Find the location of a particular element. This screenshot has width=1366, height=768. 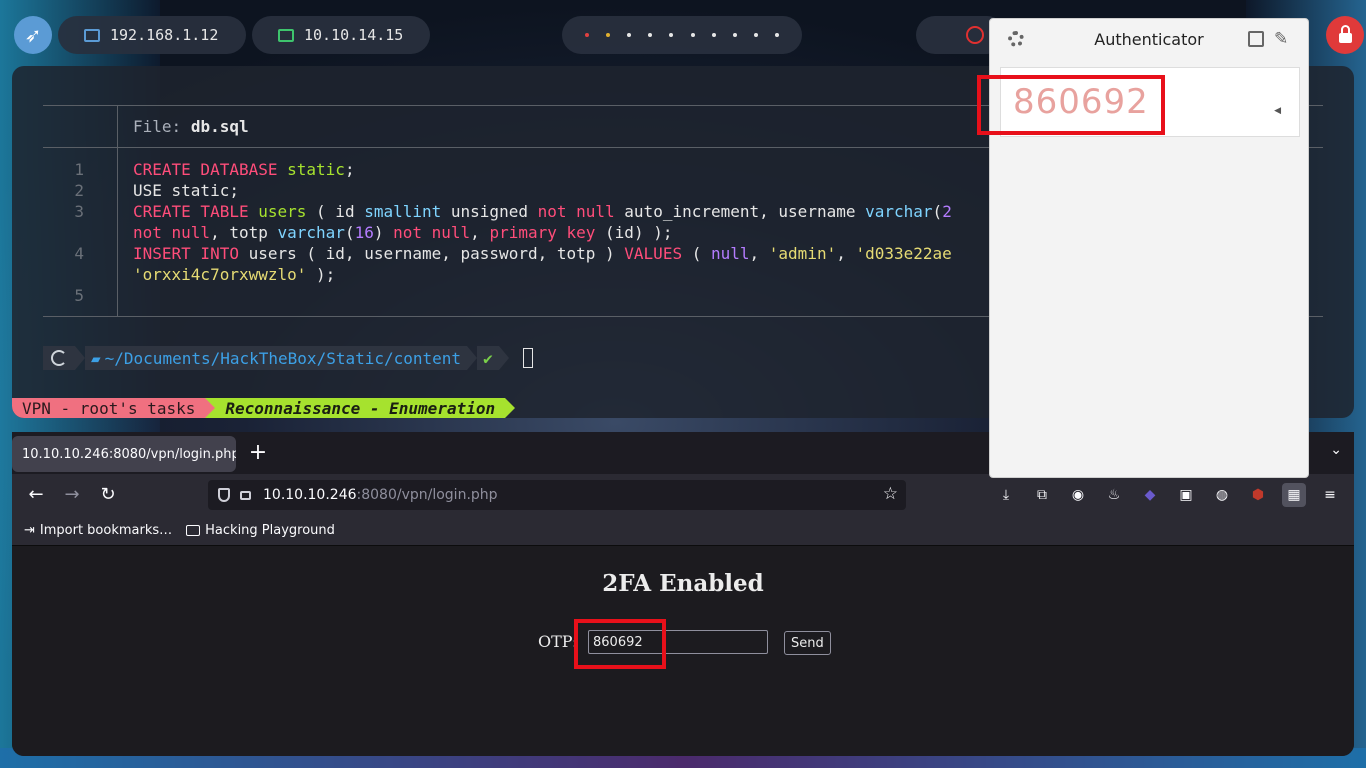

extensions-icon: ⧉ is located at coordinates (1042, 495).